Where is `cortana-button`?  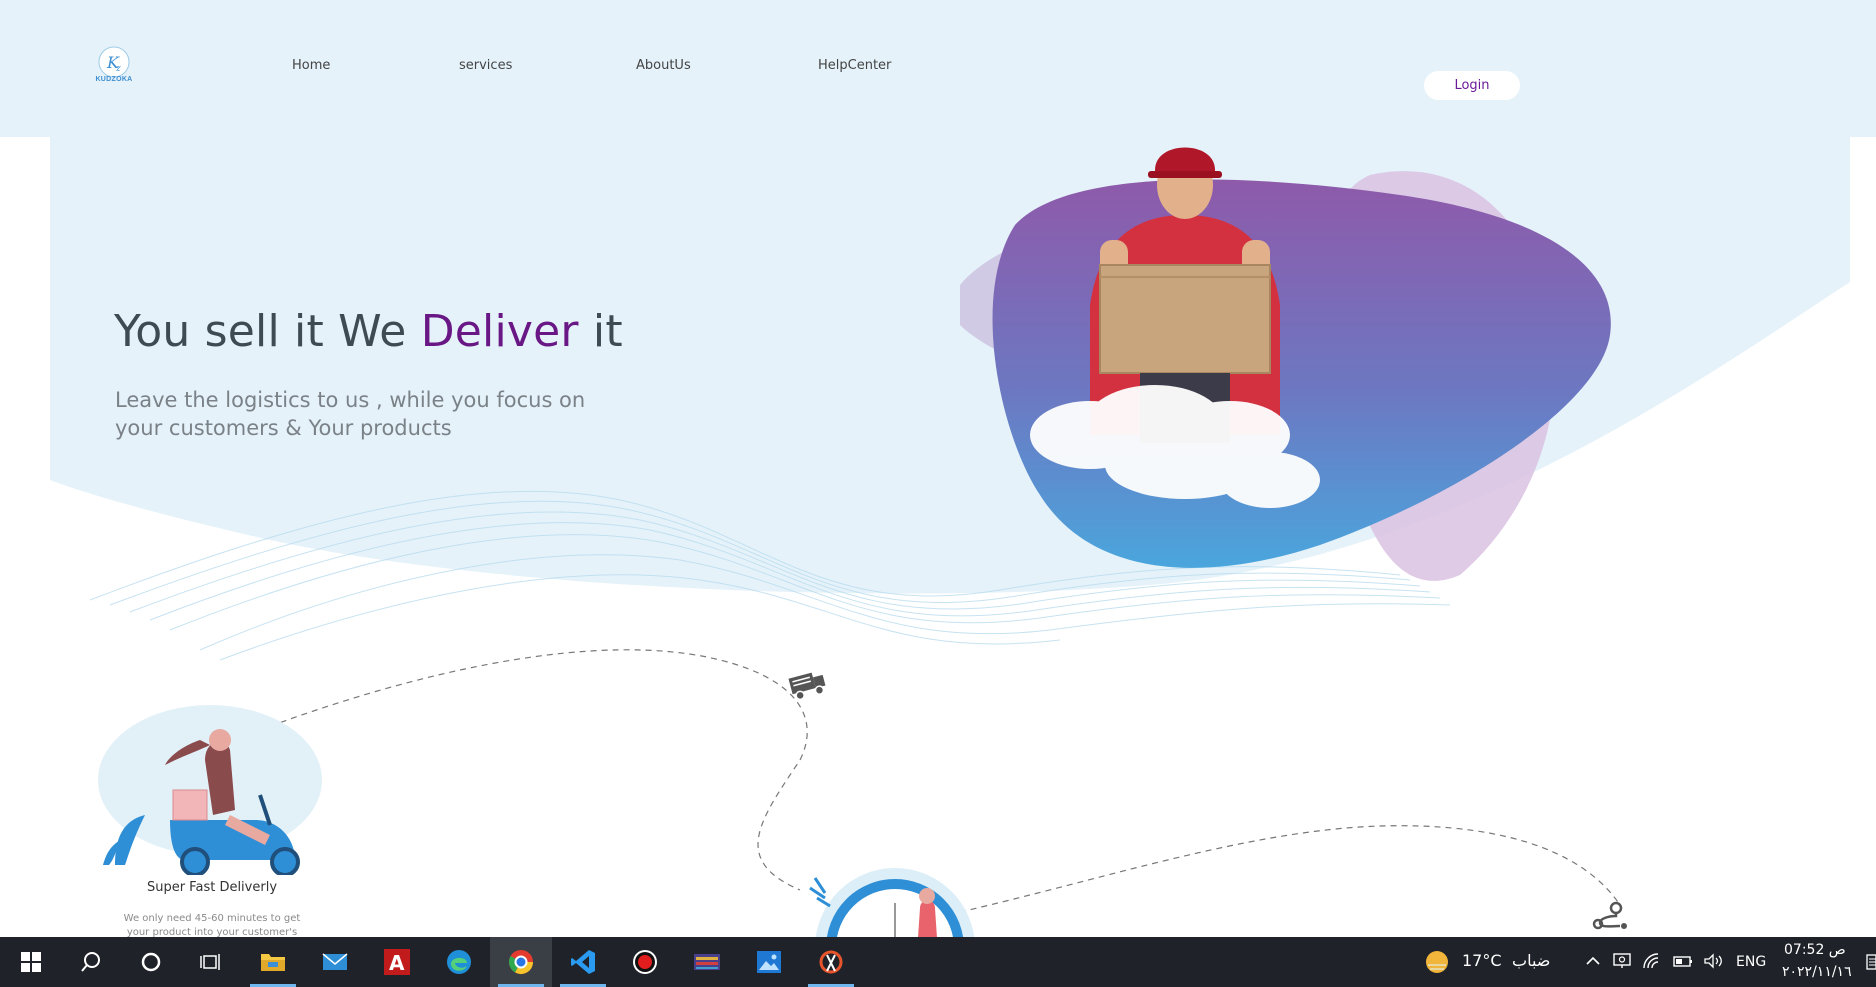 cortana-button is located at coordinates (151, 962).